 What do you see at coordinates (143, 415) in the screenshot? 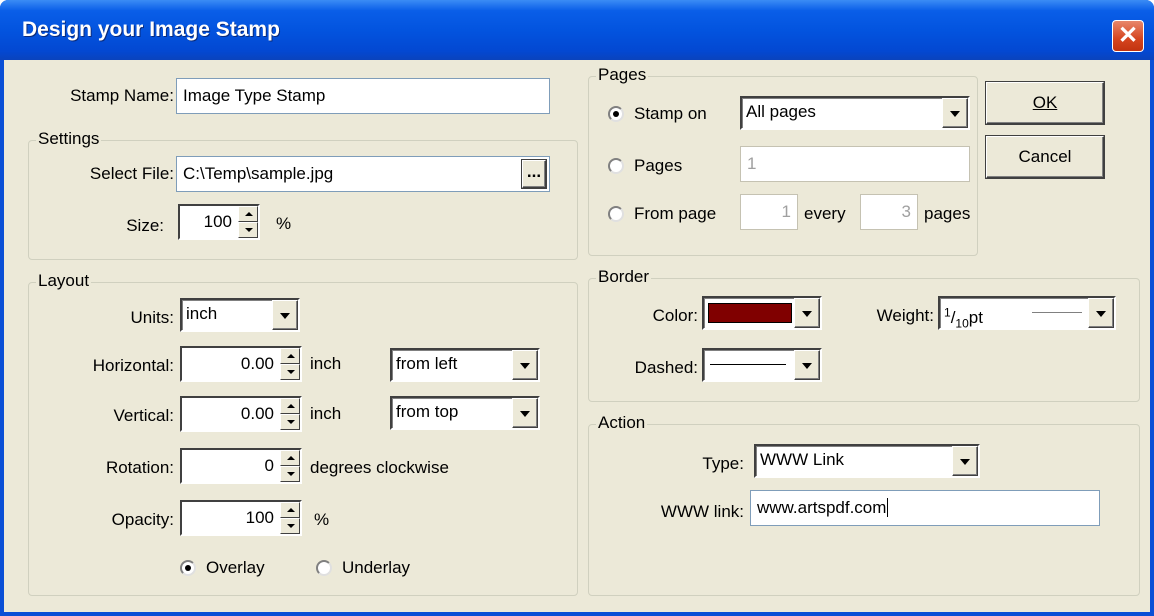
I see `vertical-label: Vertical:` at bounding box center [143, 415].